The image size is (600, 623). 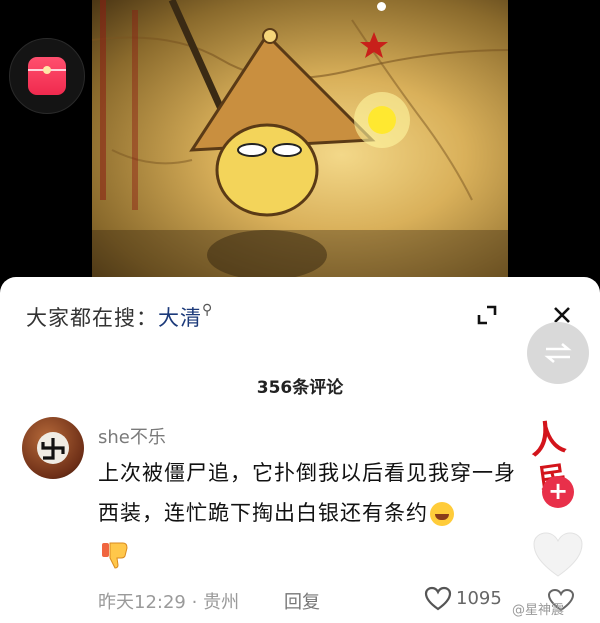 What do you see at coordinates (479, 598) in the screenshot?
I see `like-count: 1095` at bounding box center [479, 598].